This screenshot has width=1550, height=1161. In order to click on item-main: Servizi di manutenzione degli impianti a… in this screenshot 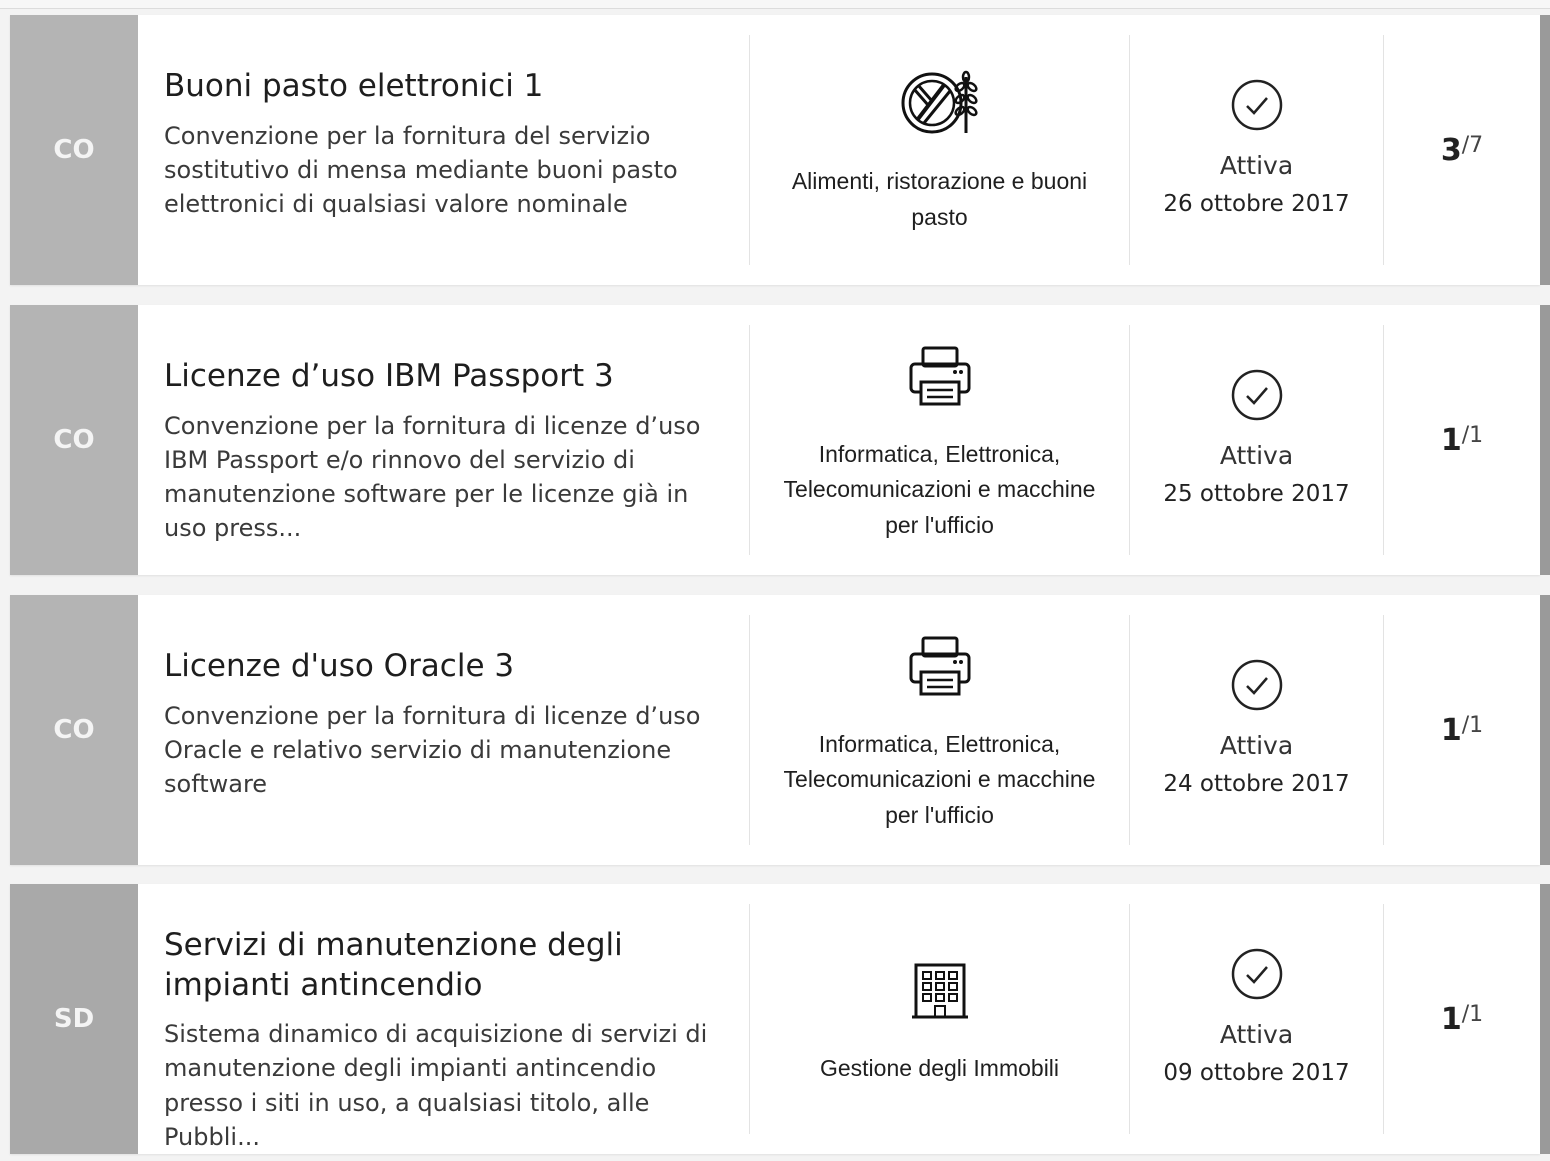, I will do `click(444, 1027)`.